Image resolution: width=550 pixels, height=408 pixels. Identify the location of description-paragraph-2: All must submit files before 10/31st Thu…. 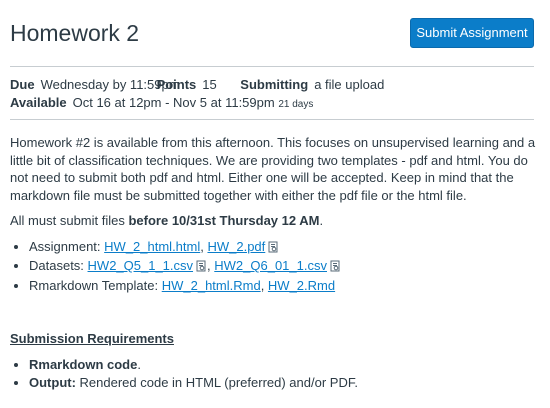
(167, 220).